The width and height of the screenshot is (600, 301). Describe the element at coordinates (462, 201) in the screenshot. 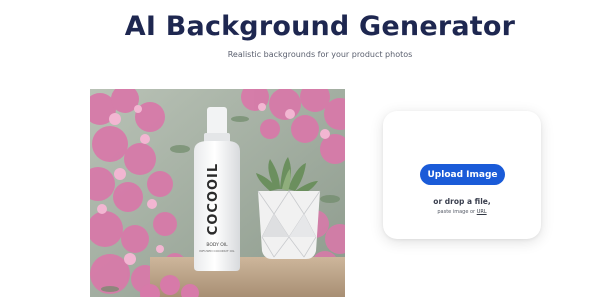

I see `drop-file-text: or drop a file,` at that location.